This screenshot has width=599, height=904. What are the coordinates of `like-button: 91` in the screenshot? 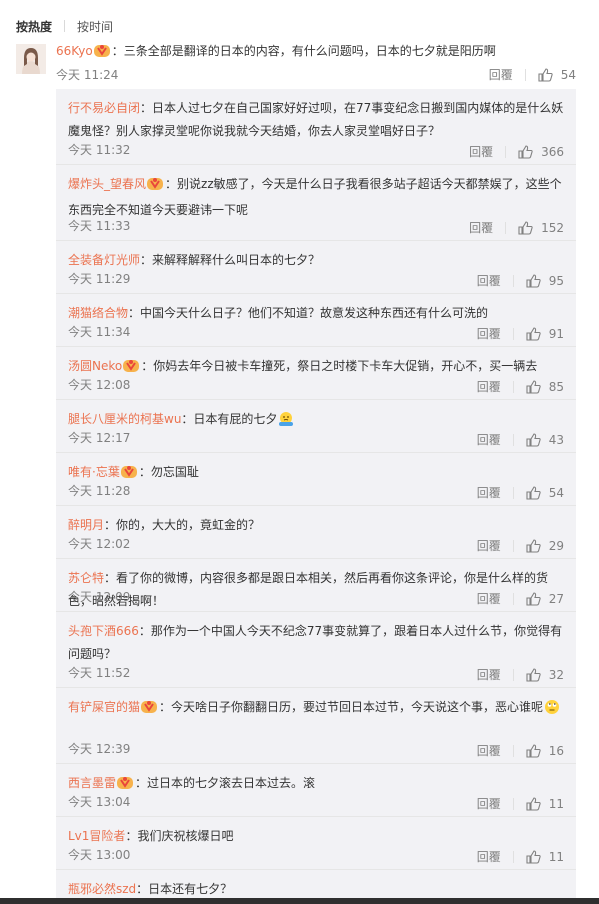 It's located at (545, 334).